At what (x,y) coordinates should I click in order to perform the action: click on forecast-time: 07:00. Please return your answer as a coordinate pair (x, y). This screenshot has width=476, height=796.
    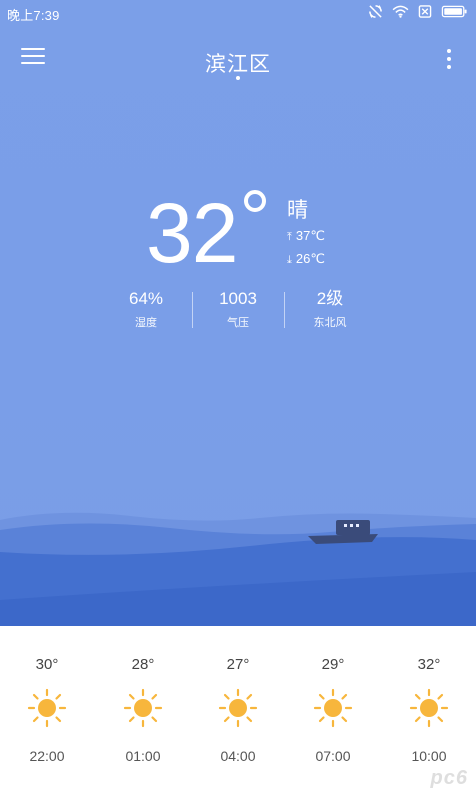
    Looking at the image, I should click on (333, 756).